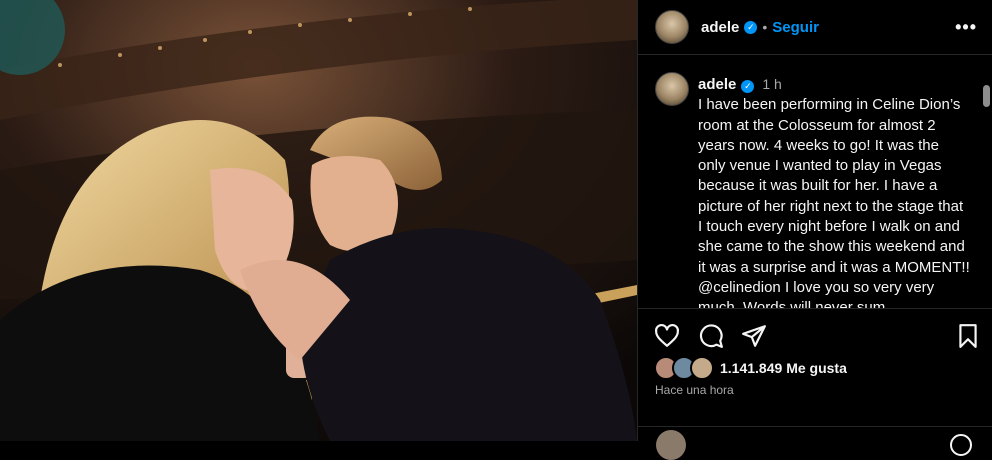 The image size is (992, 460). What do you see at coordinates (694, 390) in the screenshot?
I see `posted-time: Hace una hora` at bounding box center [694, 390].